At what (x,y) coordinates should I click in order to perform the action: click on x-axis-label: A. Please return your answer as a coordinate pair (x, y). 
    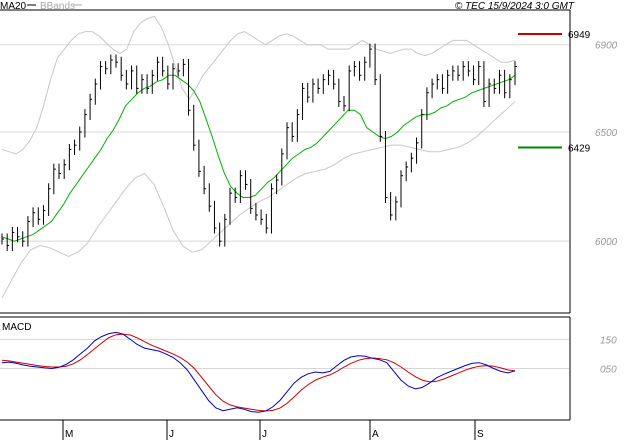
    Looking at the image, I should click on (375, 434).